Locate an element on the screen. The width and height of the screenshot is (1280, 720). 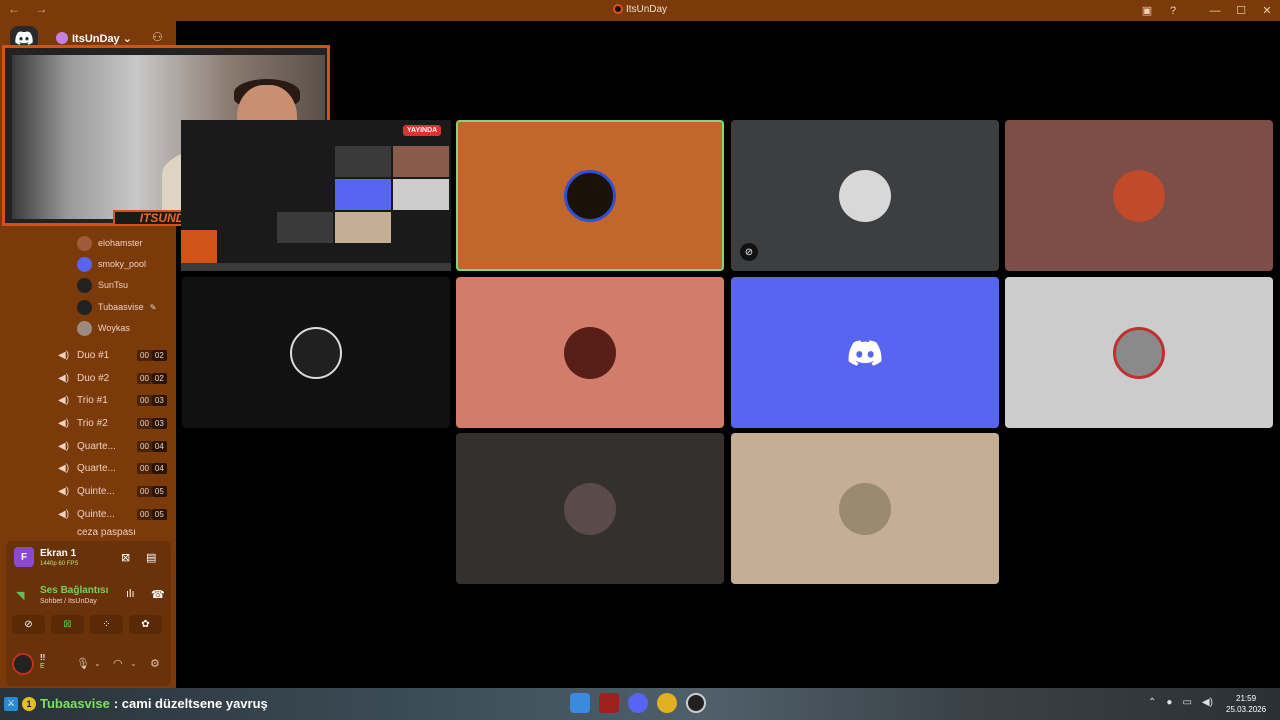
member-item: SunTsu is located at coordinates (102, 285).